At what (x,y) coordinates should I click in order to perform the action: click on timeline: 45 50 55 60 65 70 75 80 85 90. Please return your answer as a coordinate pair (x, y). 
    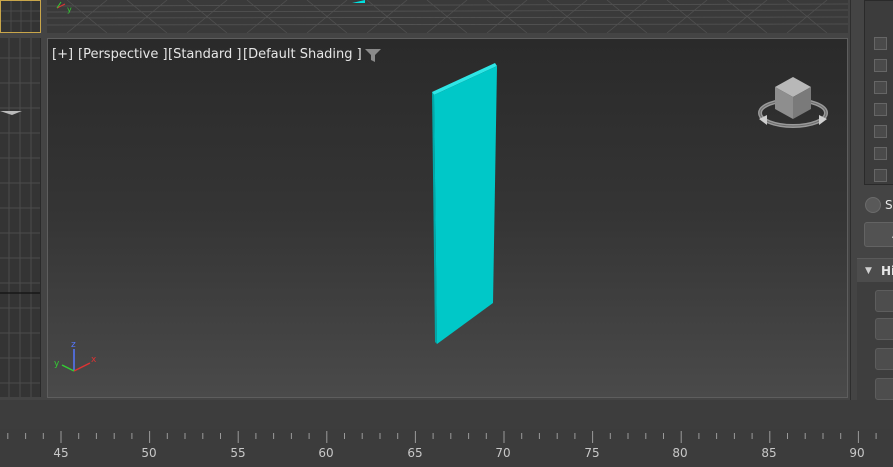
    Looking at the image, I should click on (446, 433).